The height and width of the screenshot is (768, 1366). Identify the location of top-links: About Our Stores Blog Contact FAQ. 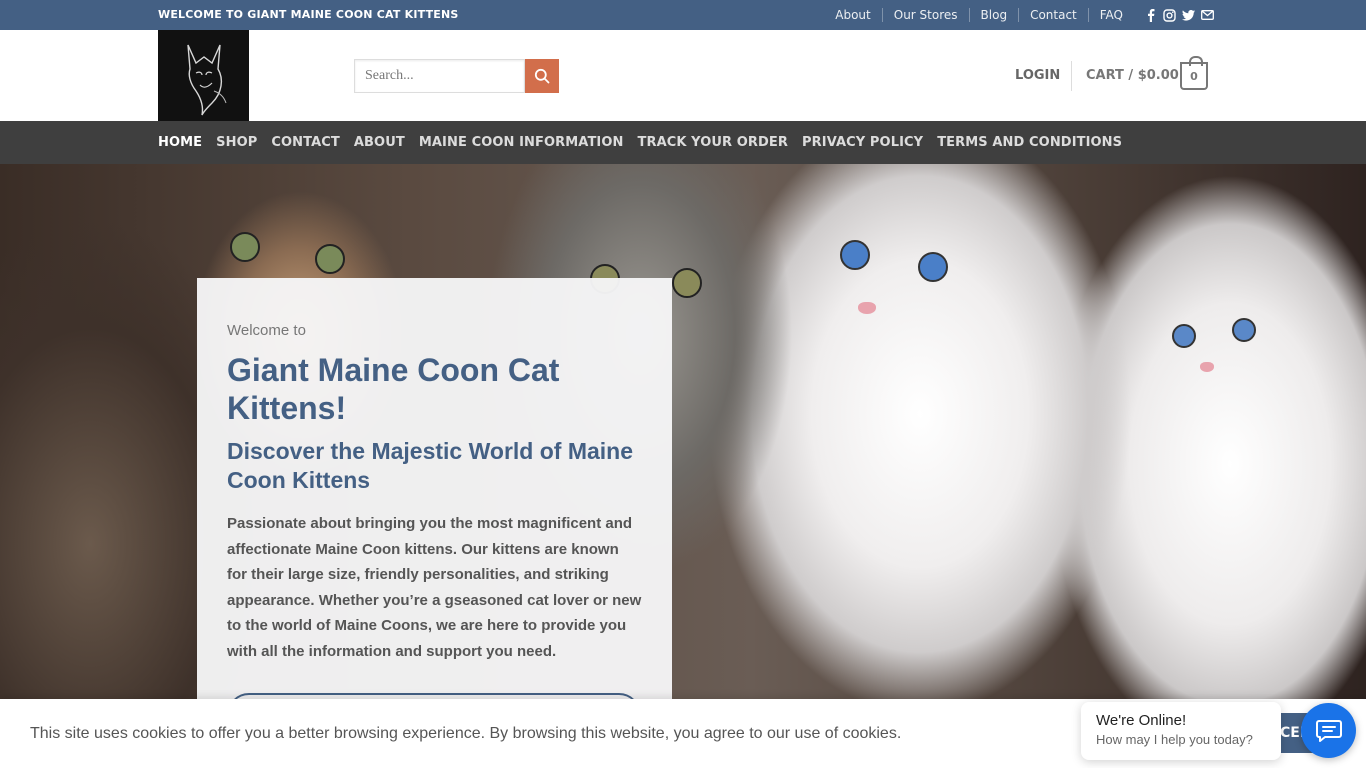
(1019, 15).